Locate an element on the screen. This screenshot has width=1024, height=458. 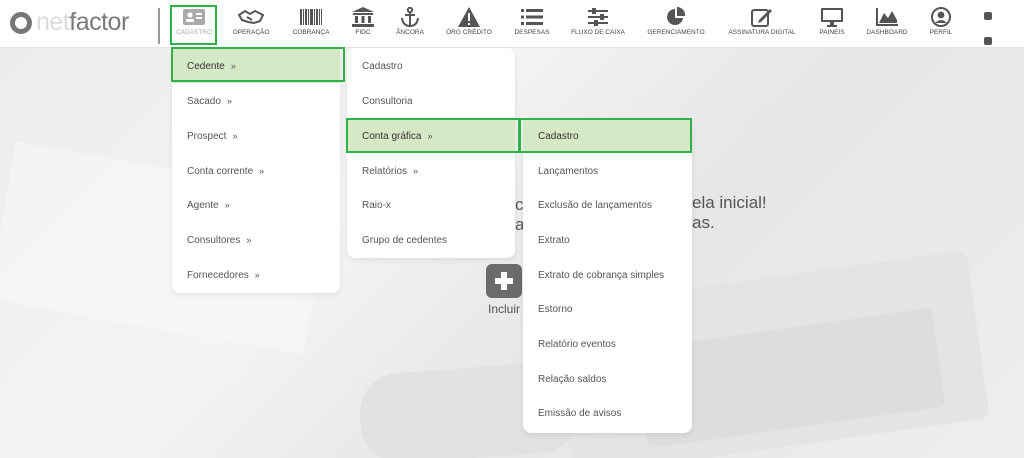
bank-icon is located at coordinates (363, 17).